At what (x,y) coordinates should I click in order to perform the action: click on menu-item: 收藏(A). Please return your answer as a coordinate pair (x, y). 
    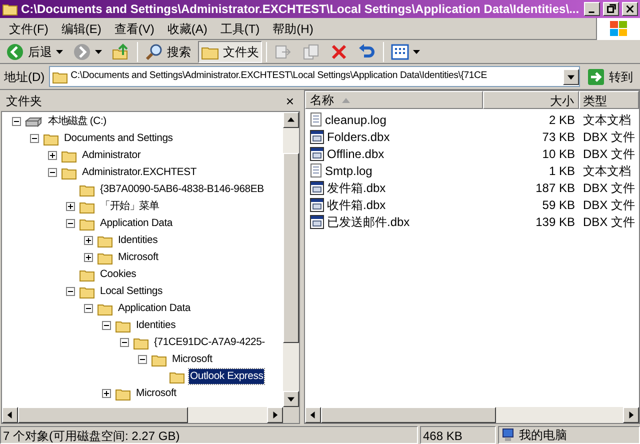
    Looking at the image, I should click on (187, 29).